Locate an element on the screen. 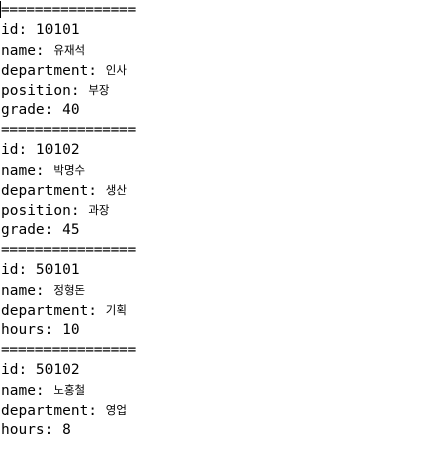 The height and width of the screenshot is (456, 444). record-field-line: name: 노홍철 is located at coordinates (221, 390).